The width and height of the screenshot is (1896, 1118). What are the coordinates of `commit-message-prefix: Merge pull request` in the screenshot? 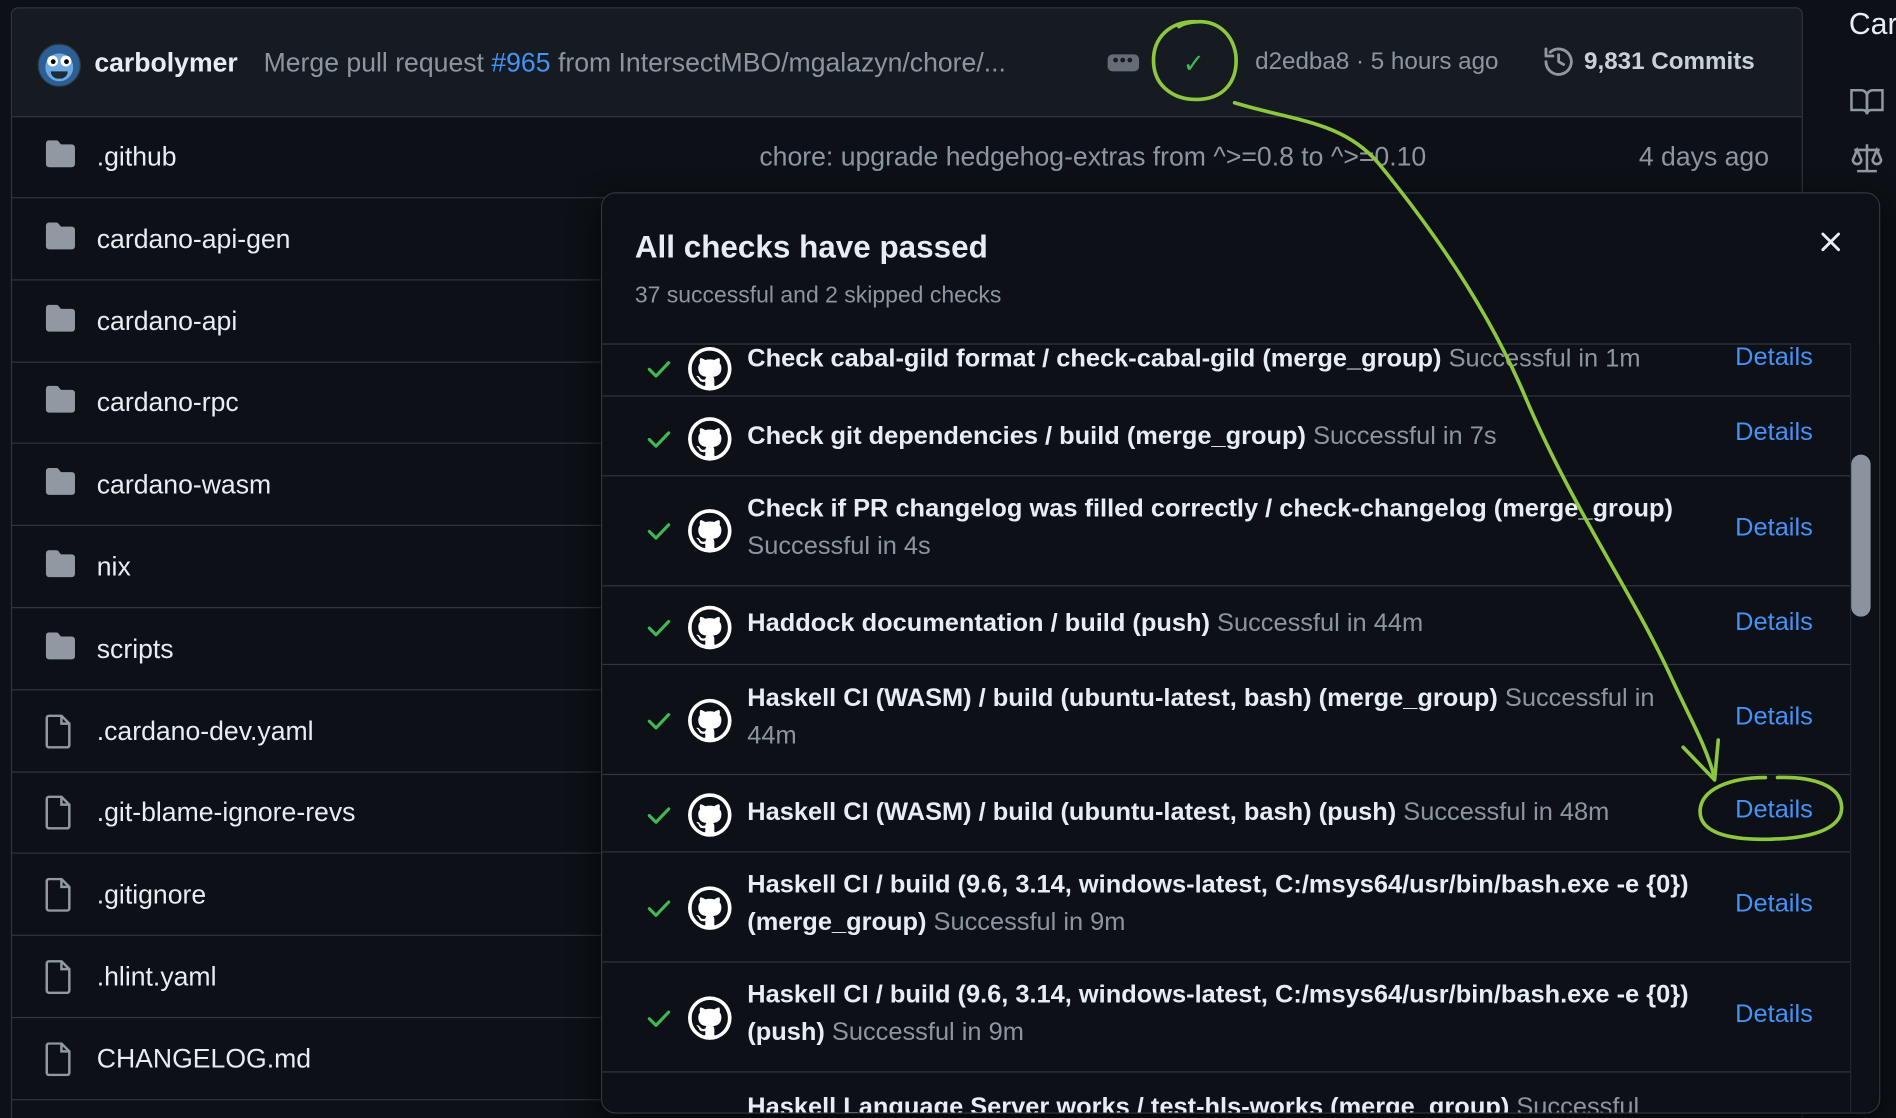 It's located at (373, 62).